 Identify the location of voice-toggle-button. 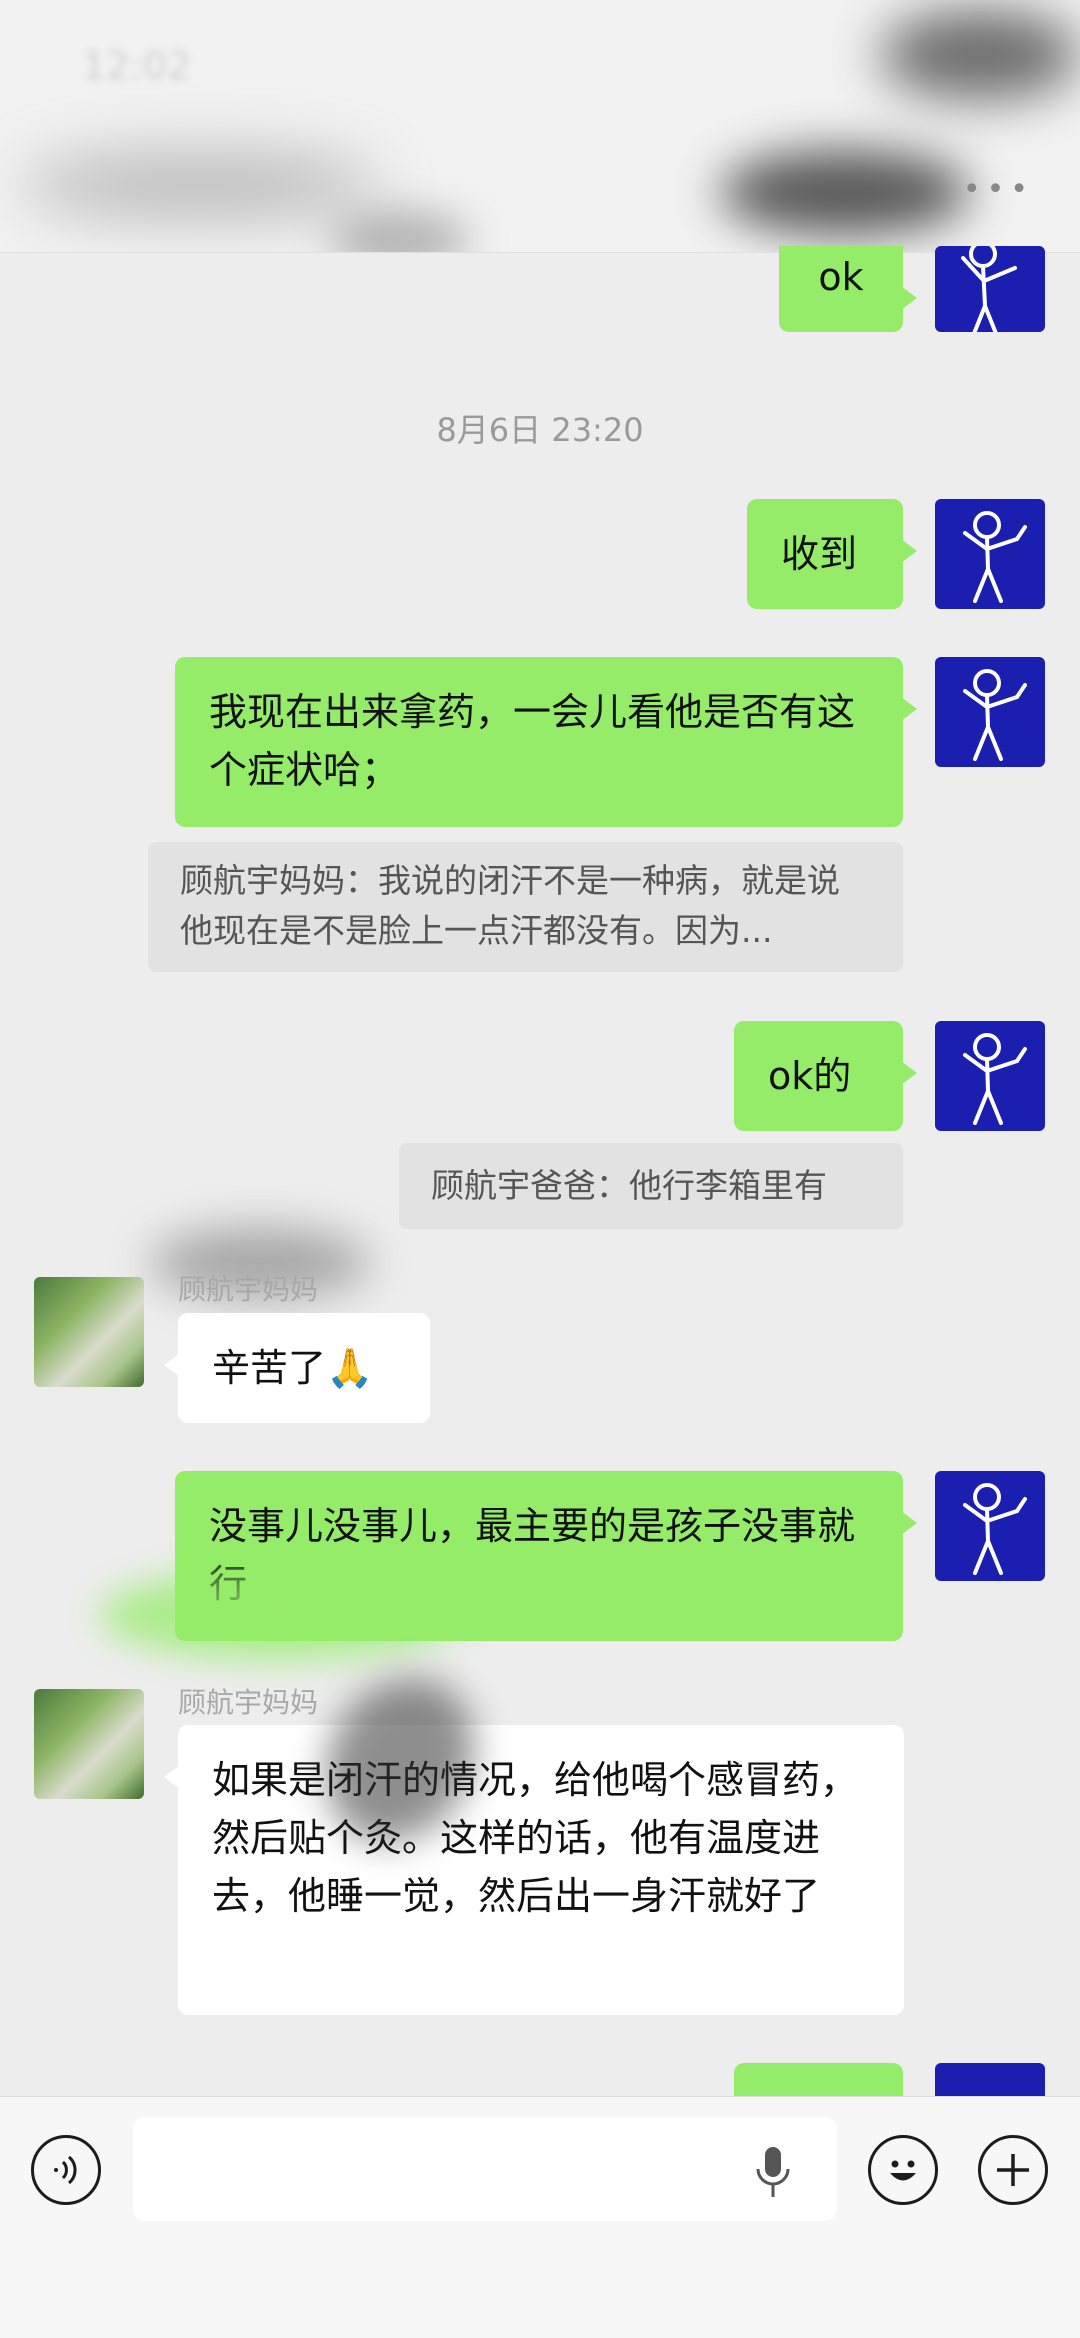
(66, 2170).